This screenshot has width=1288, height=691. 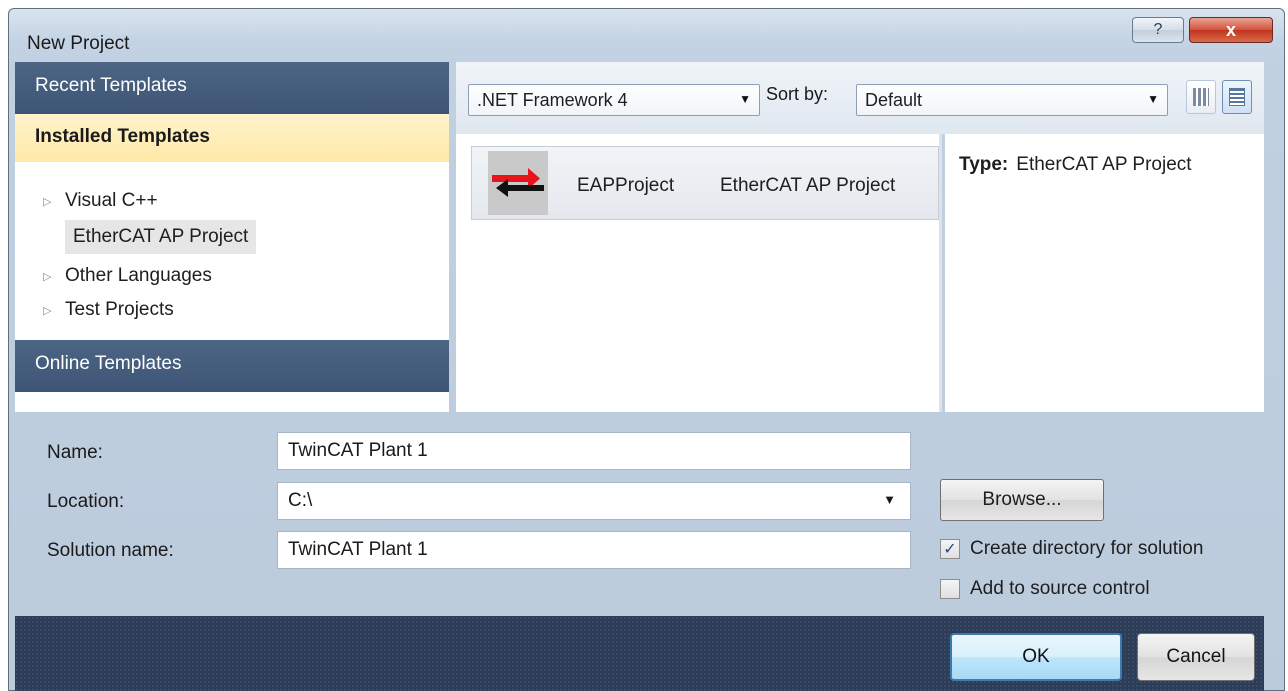 I want to click on tree-item-label: Other Languages, so click(x=138, y=275).